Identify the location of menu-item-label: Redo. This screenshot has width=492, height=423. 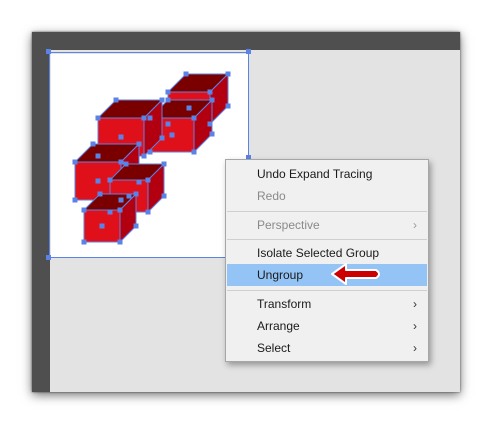
(271, 196).